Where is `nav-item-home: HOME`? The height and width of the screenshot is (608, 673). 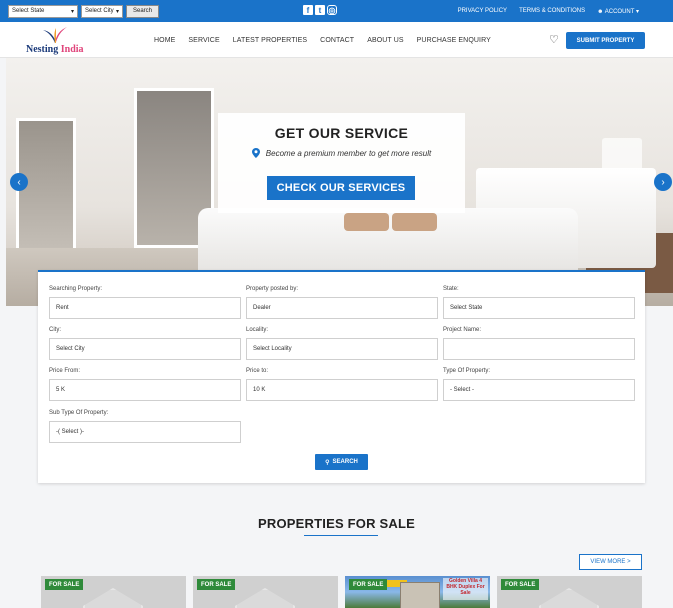 nav-item-home: HOME is located at coordinates (164, 40).